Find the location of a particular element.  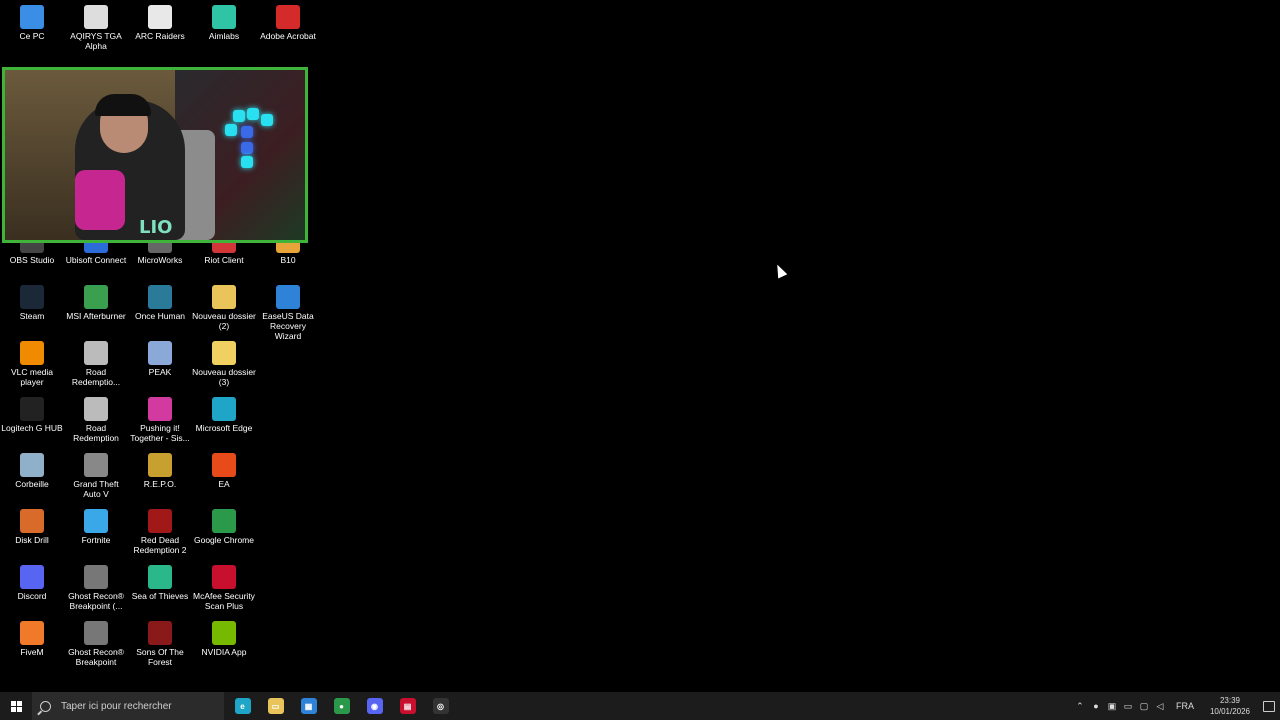

webcam-logo: LIO is located at coordinates (156, 227).